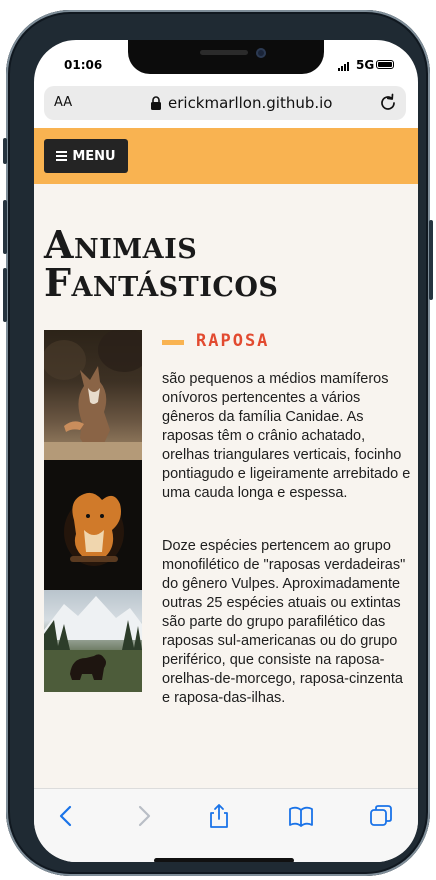 Image resolution: width=436 pixels, height=880 pixels. Describe the element at coordinates (156, 103) in the screenshot. I see `lock-icon` at that location.